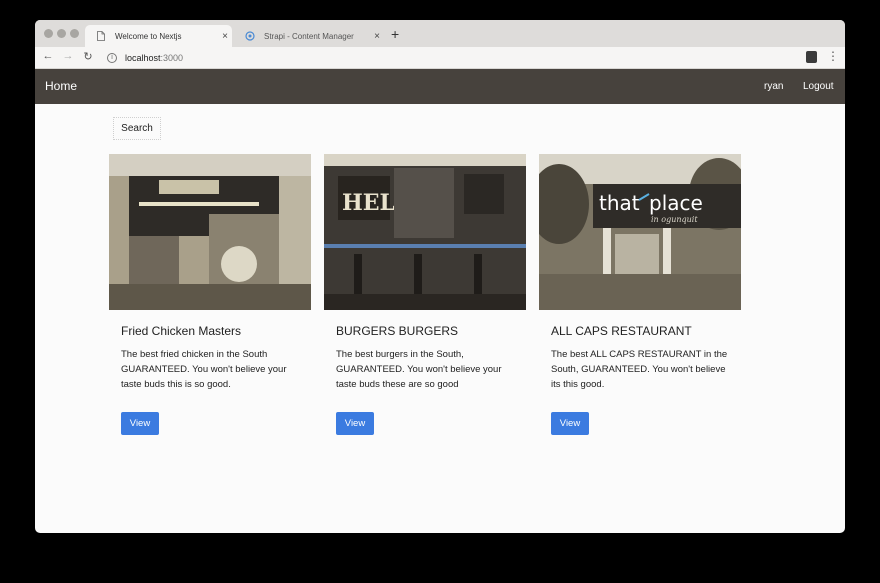 The image size is (880, 583). What do you see at coordinates (48, 33) in the screenshot?
I see `close-window-icon` at bounding box center [48, 33].